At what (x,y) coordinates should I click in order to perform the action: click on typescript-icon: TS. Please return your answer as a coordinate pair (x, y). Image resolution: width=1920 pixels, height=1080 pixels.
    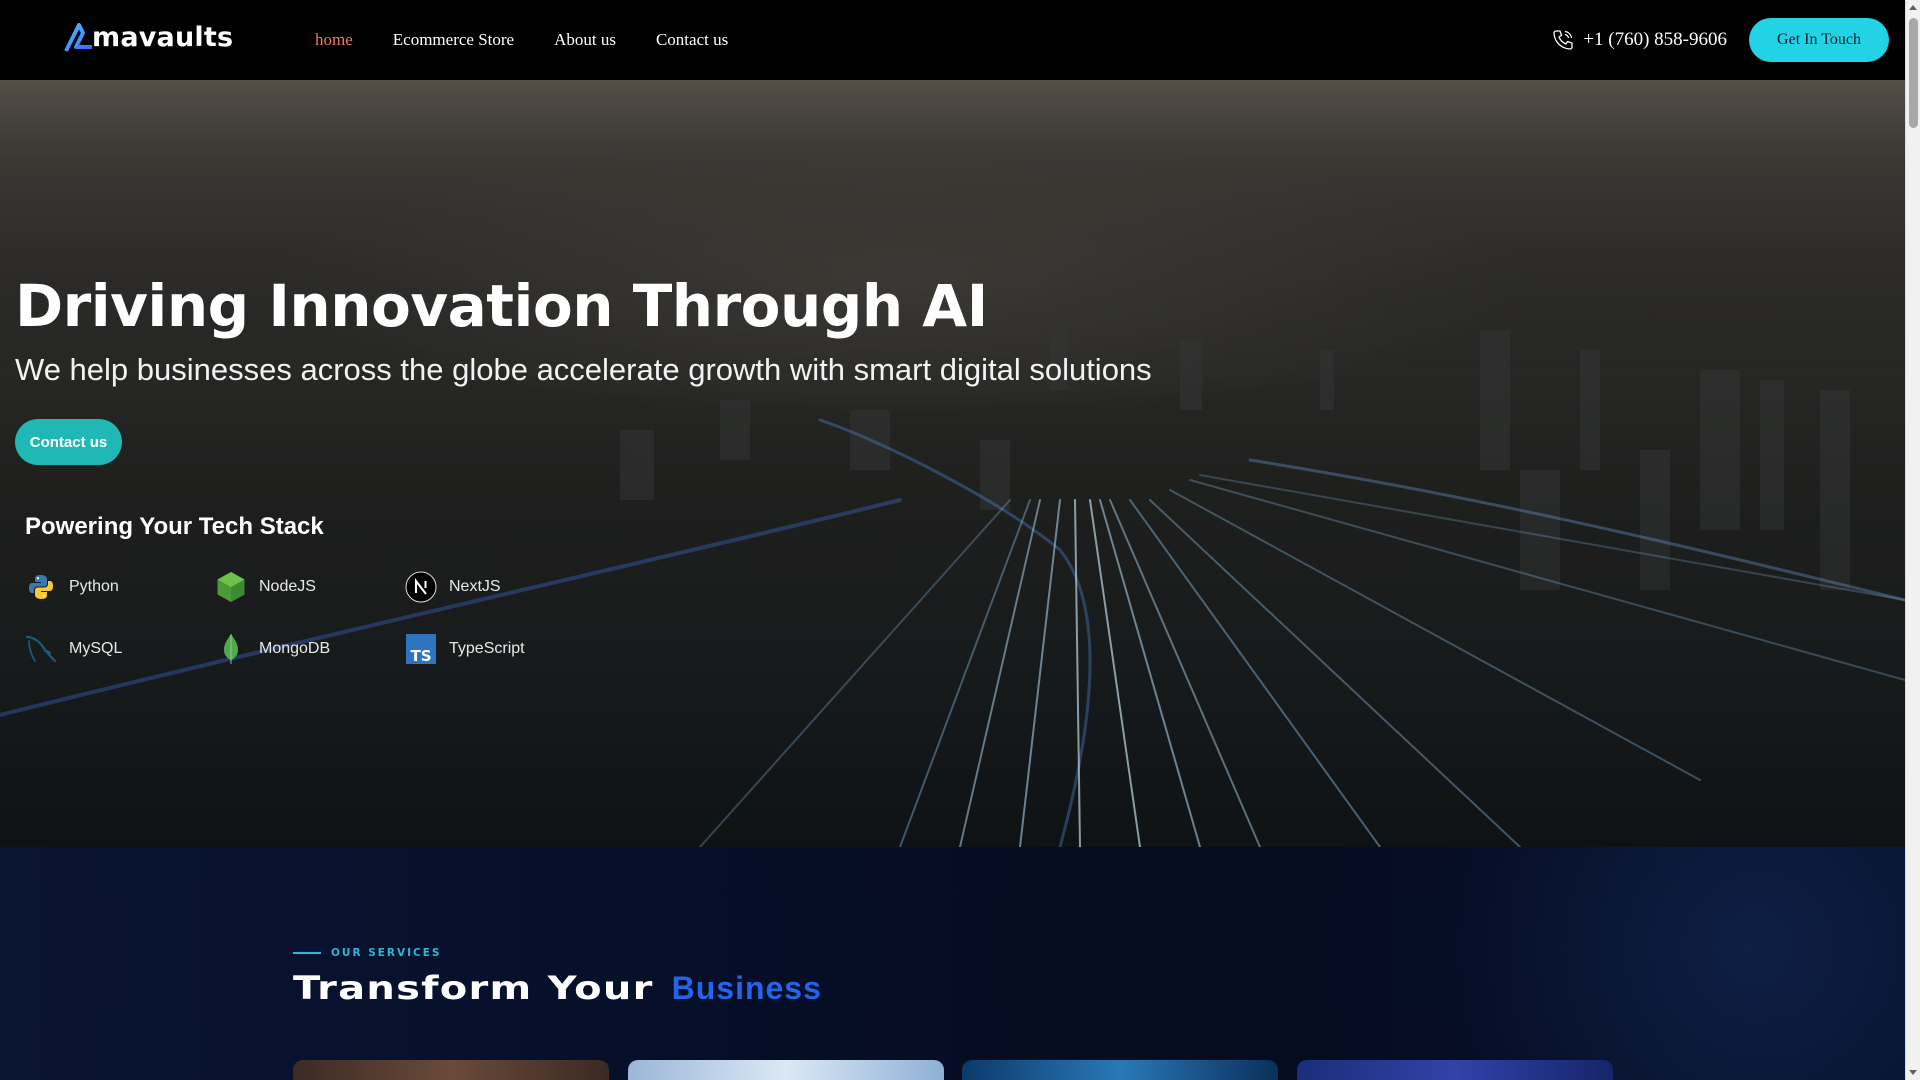
    Looking at the image, I should click on (421, 649).